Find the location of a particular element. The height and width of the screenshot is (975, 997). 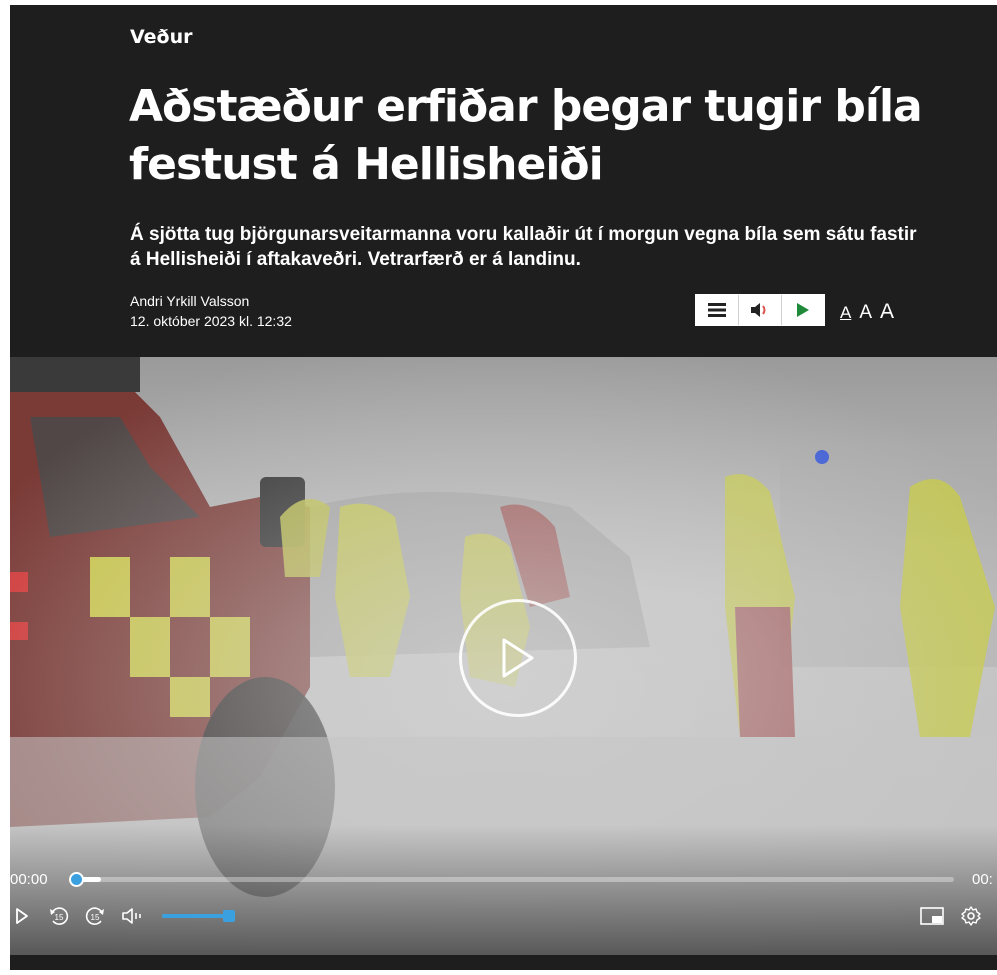

big-play-button is located at coordinates (518, 658).